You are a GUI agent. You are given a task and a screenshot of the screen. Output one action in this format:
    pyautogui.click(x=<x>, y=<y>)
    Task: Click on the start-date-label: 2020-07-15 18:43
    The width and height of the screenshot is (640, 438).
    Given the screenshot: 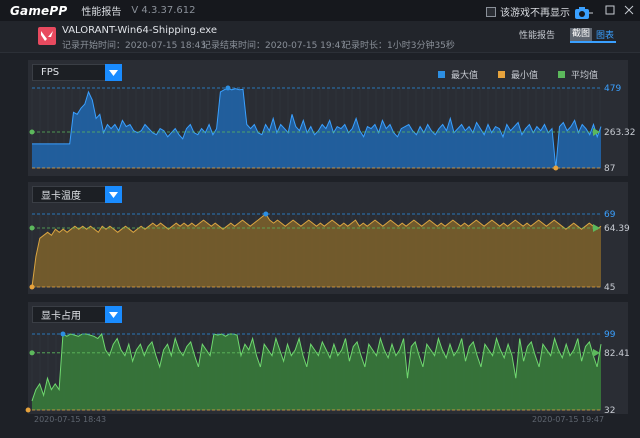 What is the action you would take?
    pyautogui.click(x=70, y=419)
    